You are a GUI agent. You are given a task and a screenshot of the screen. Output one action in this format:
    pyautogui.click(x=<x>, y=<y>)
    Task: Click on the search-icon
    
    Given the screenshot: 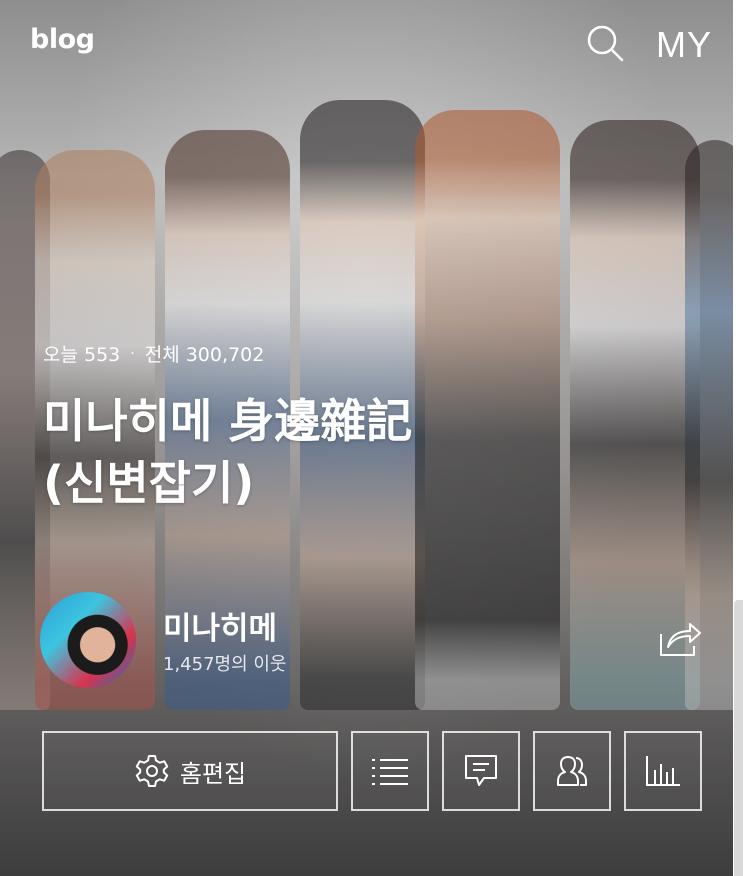 What is the action you would take?
    pyautogui.click(x=605, y=43)
    